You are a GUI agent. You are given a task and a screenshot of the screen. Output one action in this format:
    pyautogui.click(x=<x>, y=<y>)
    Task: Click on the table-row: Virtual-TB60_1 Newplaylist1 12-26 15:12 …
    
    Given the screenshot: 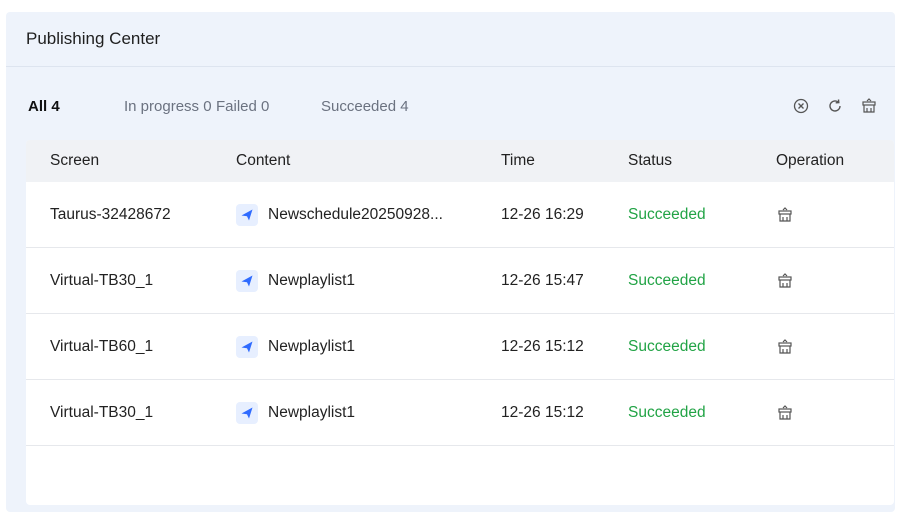 What is the action you would take?
    pyautogui.click(x=460, y=347)
    